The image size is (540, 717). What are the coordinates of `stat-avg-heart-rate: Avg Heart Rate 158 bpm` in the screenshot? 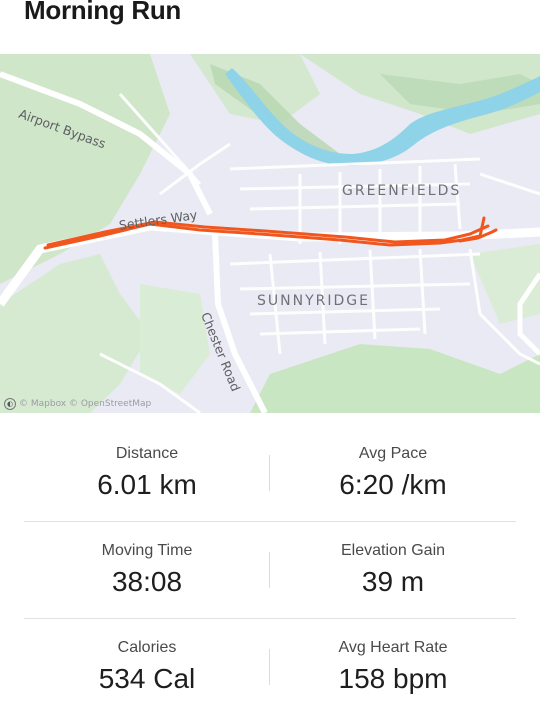 It's located at (393, 667).